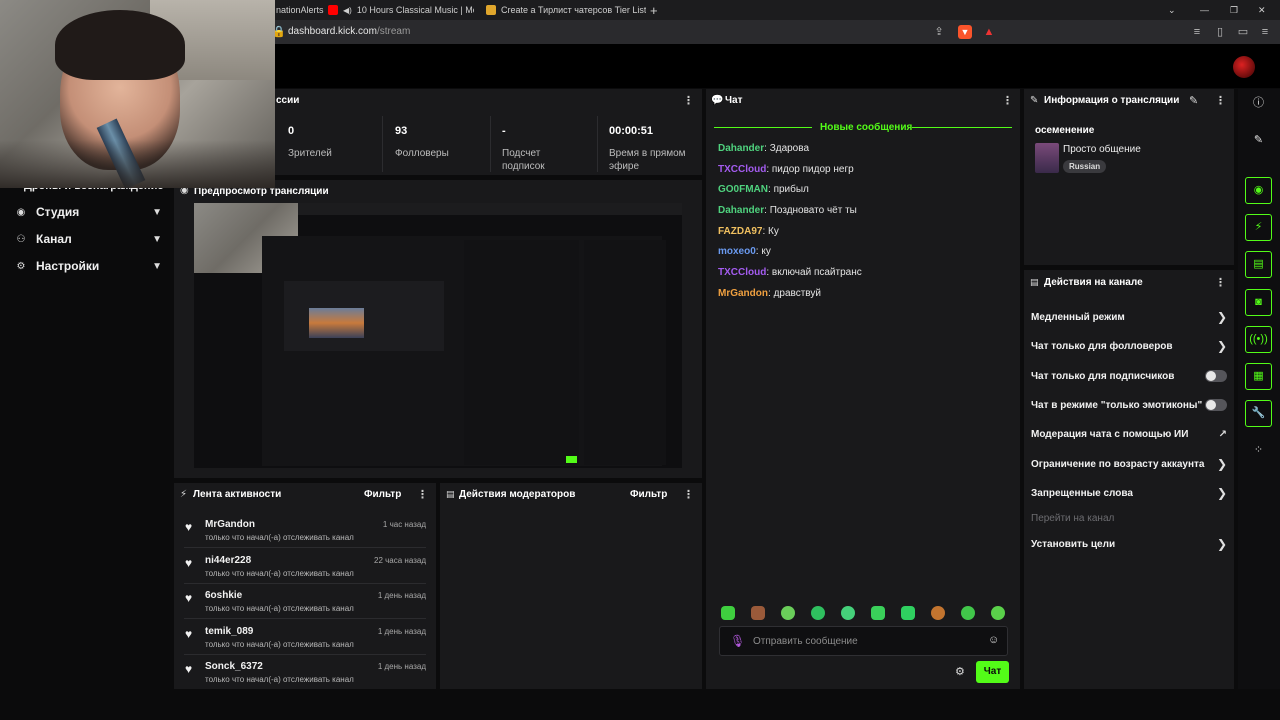 This screenshot has height=720, width=1280. I want to click on stream-title-value: осеменение, so click(1065, 130).